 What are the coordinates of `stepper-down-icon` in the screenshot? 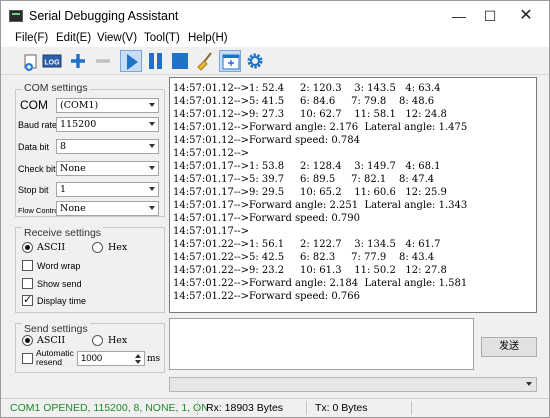 It's located at (138, 362).